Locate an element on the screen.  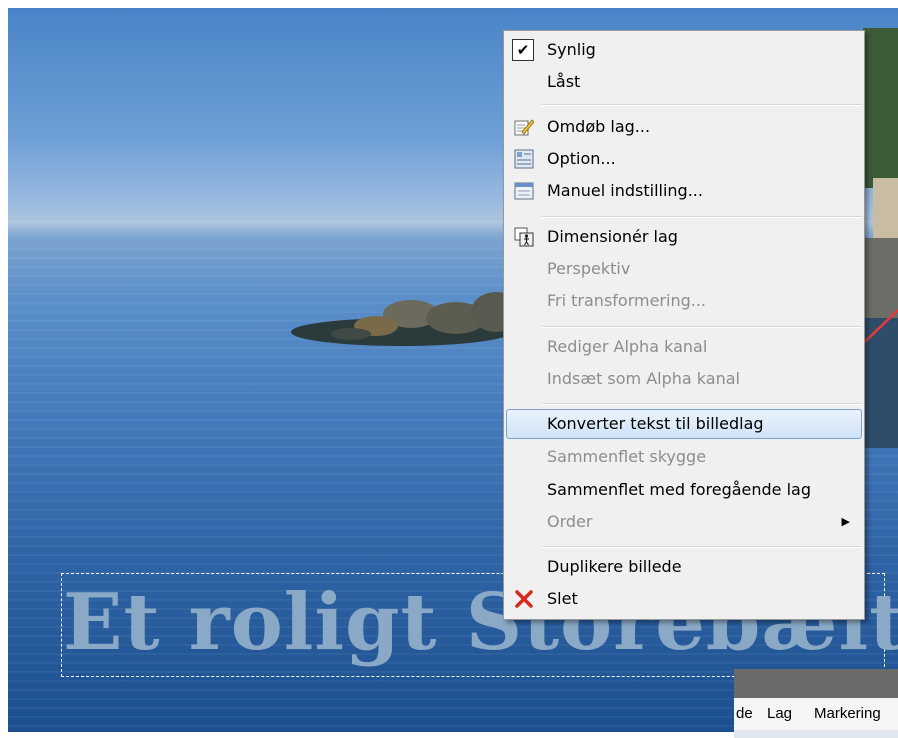
menu-item-slet: Slet is located at coordinates (684, 599).